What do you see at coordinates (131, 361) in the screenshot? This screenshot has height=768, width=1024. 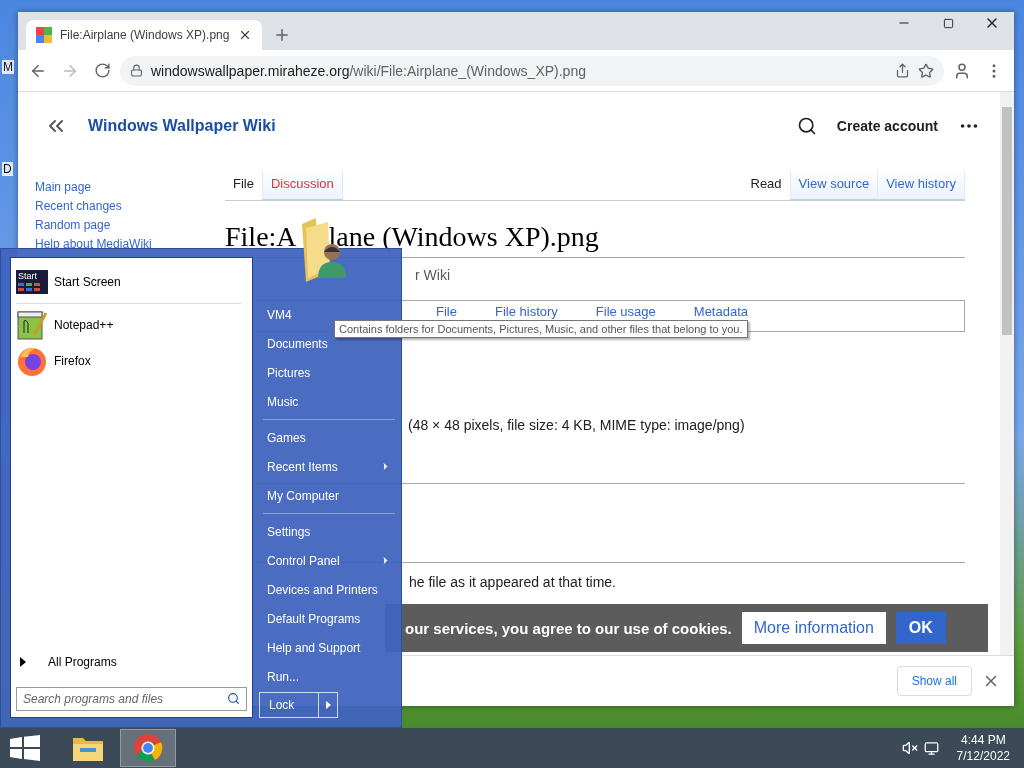 I see `program-item: Firefox` at bounding box center [131, 361].